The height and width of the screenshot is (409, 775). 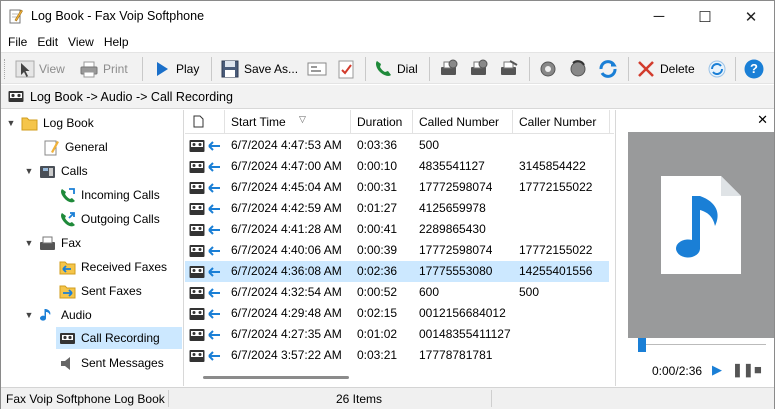 What do you see at coordinates (111, 363) in the screenshot?
I see `tree-item-sent-messages: Sent Messages` at bounding box center [111, 363].